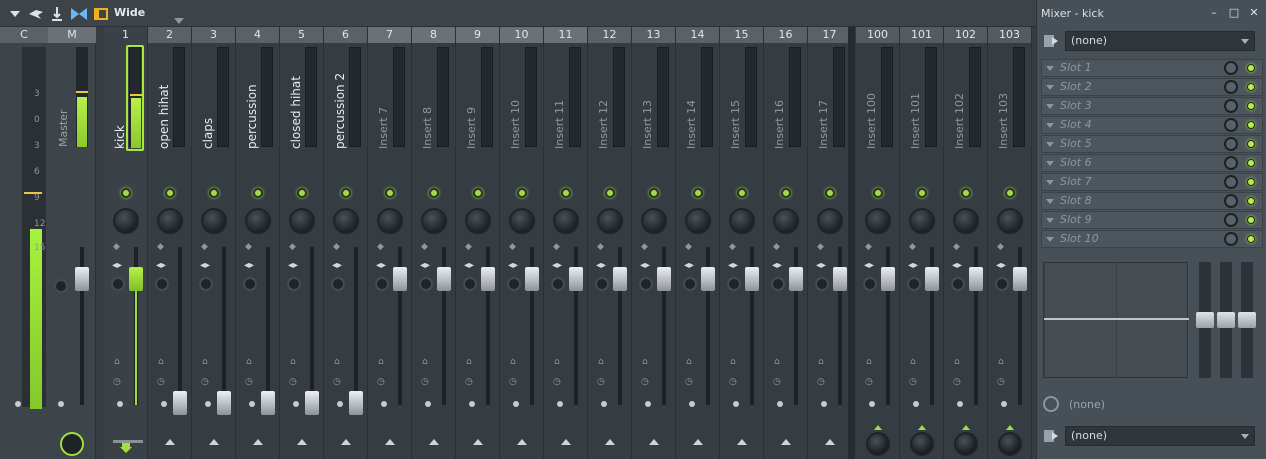 The width and height of the screenshot is (1266, 459). I want to click on track-name: open hihat, so click(164, 117).